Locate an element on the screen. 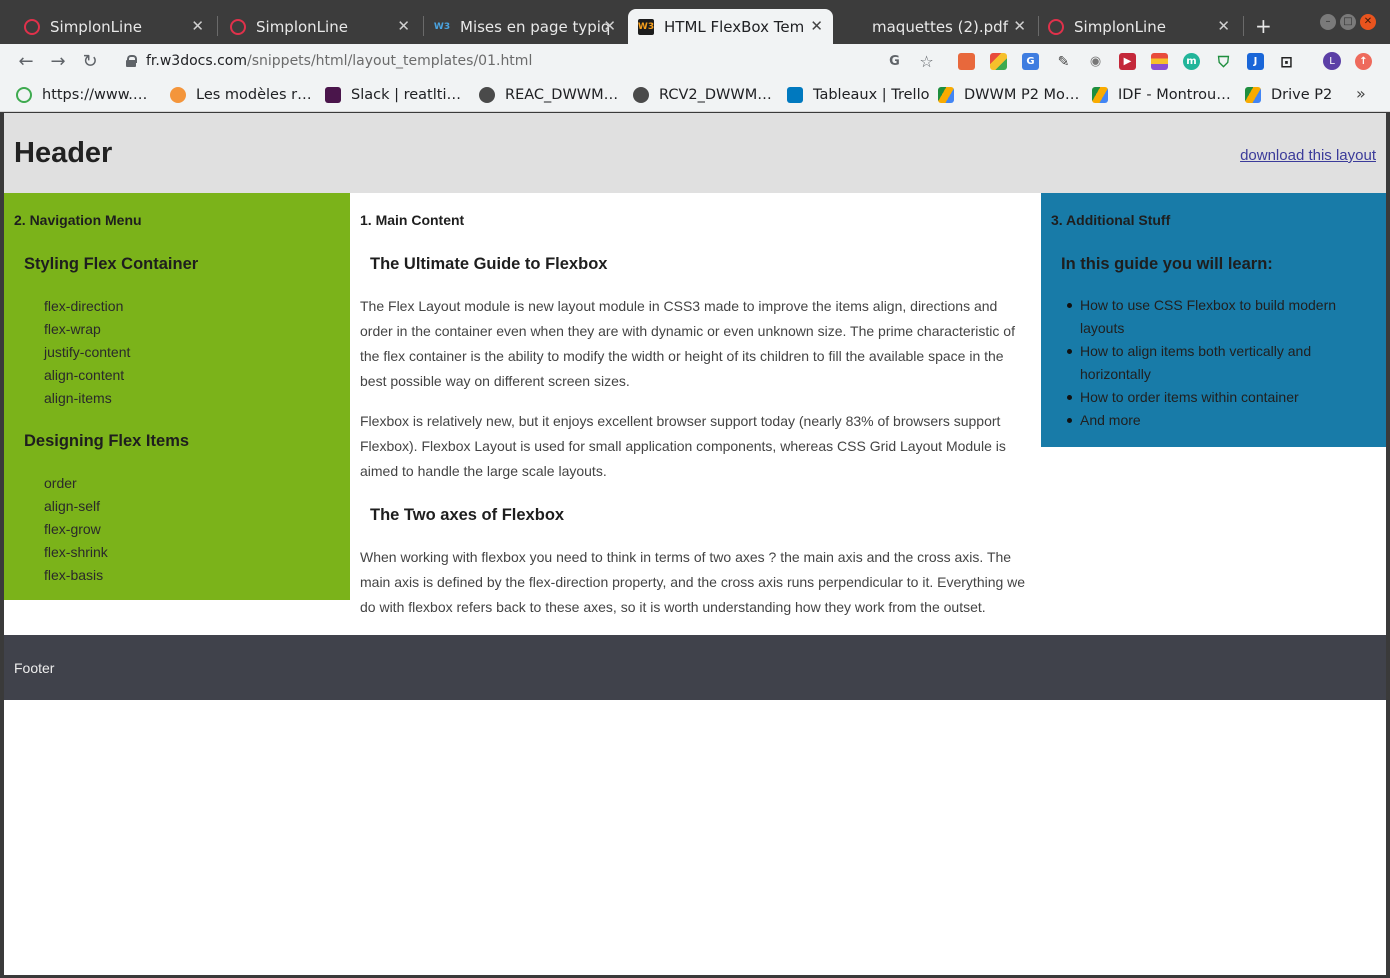  extension-shield-icon: ⛉ is located at coordinates (1223, 62).